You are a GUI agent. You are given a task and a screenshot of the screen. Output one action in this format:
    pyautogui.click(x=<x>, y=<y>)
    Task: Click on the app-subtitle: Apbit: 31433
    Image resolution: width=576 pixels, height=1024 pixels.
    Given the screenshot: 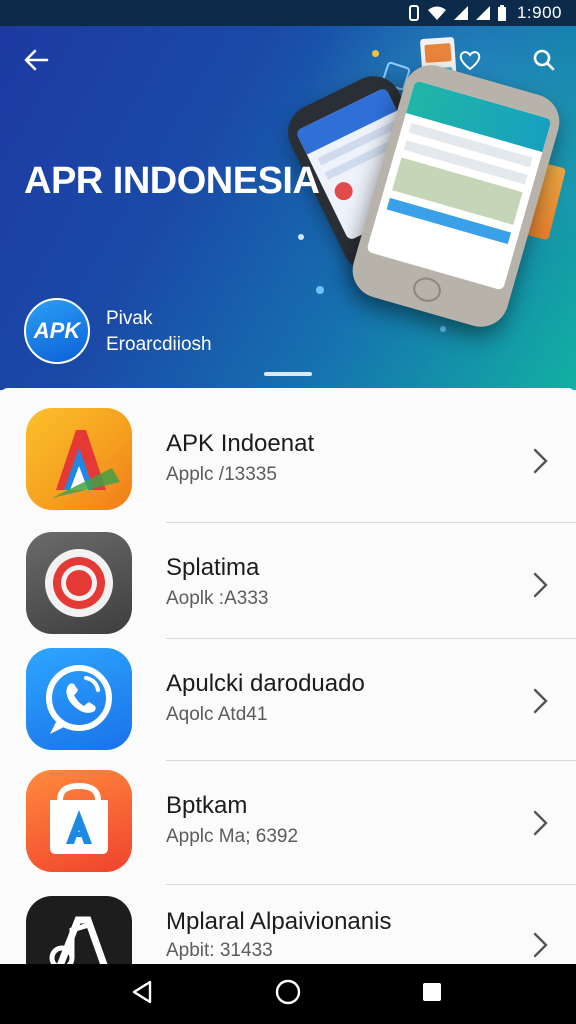 What is the action you would take?
    pyautogui.click(x=219, y=950)
    